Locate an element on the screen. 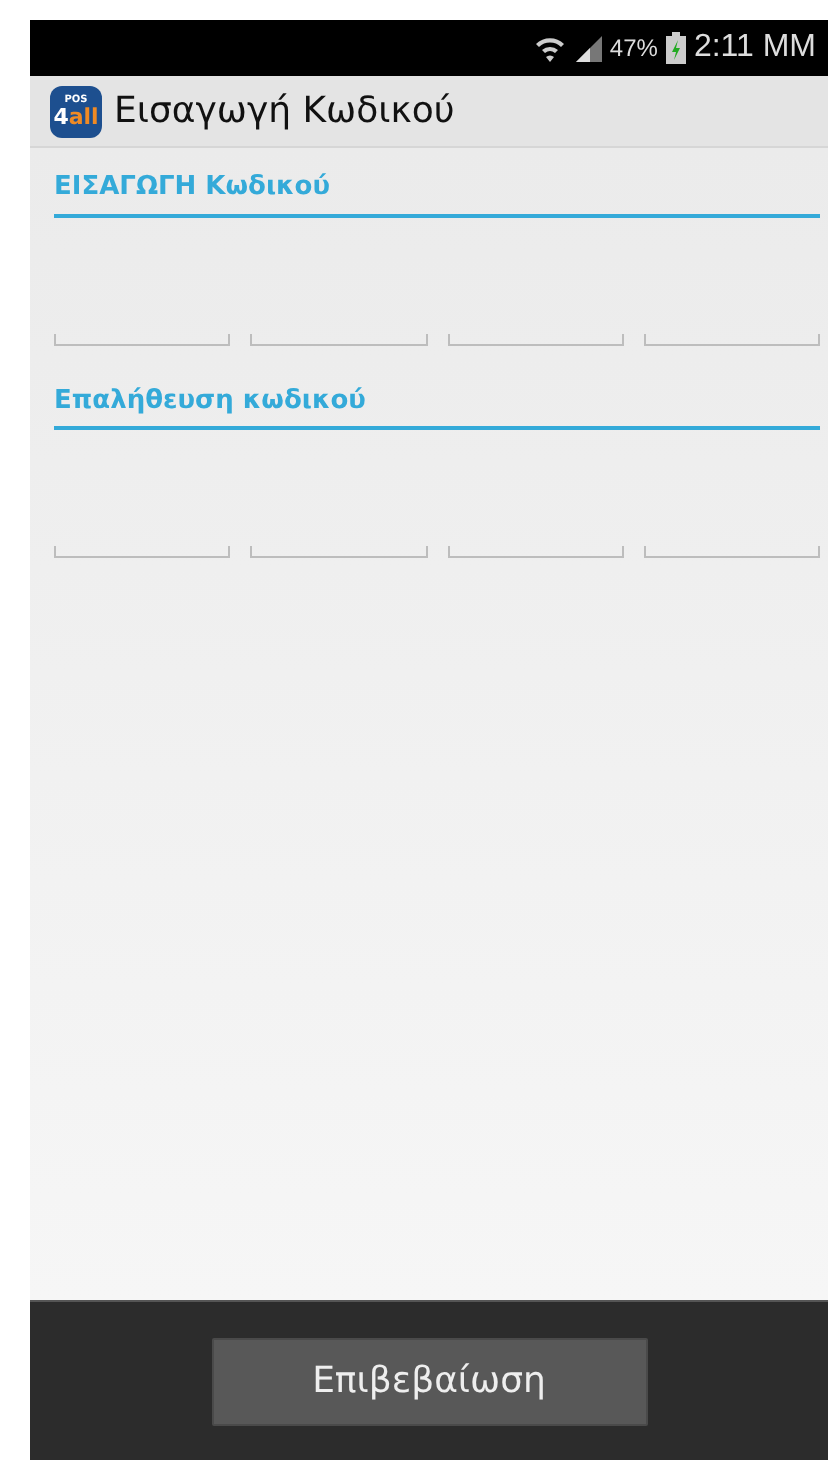  confirm-button: Επιβεβαίωση is located at coordinates (429, 1381).